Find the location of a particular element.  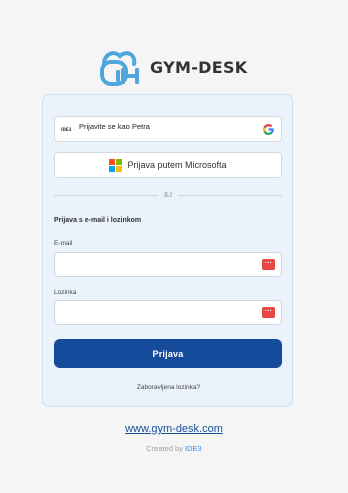

password-field is located at coordinates (150, 312).